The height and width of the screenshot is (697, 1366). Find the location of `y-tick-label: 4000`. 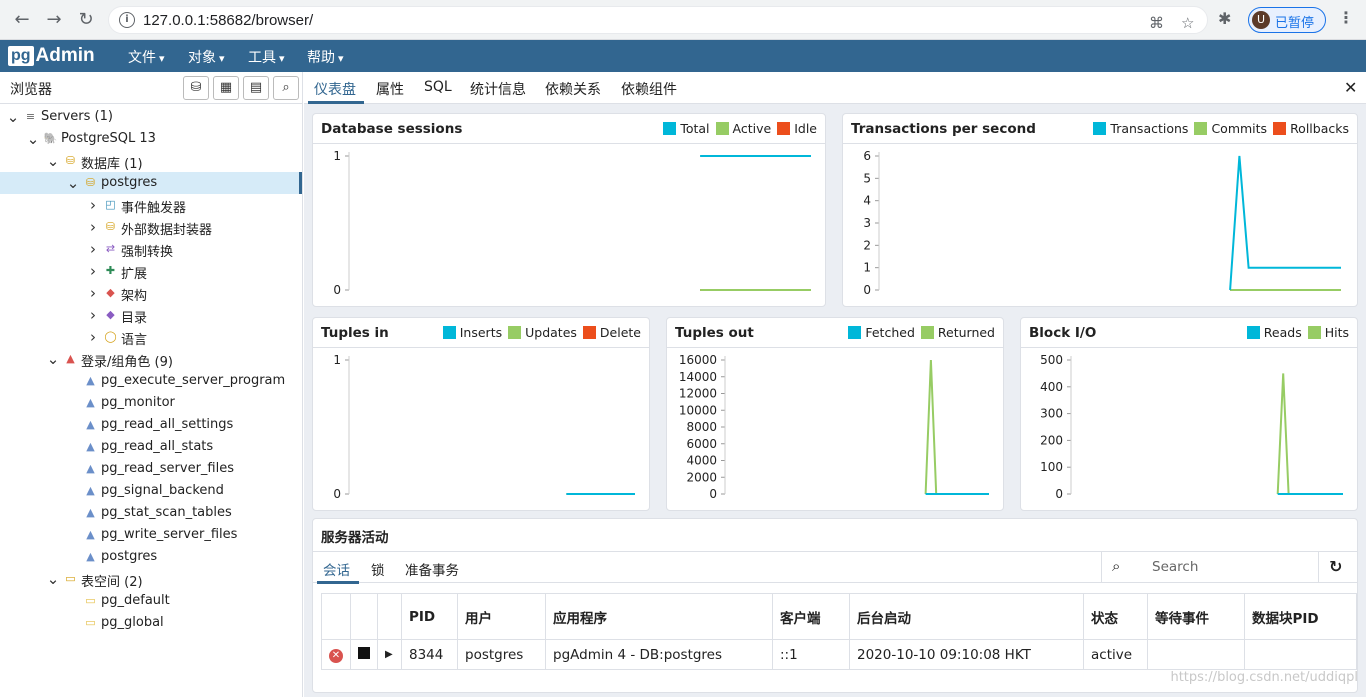

y-tick-label: 4000 is located at coordinates (701, 461).